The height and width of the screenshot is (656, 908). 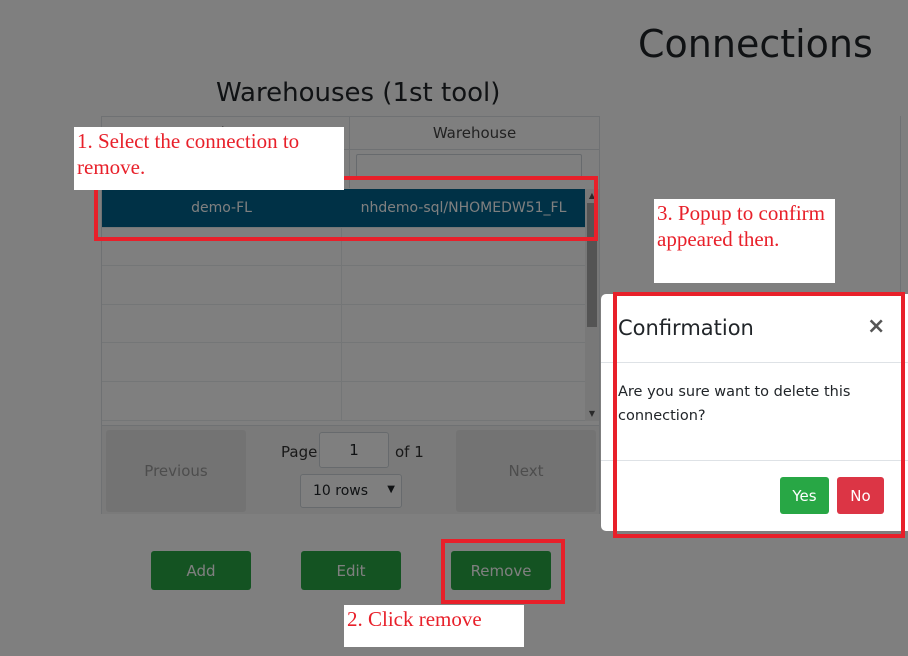 What do you see at coordinates (434, 626) in the screenshot?
I see `annotation-step-2: 2. Click remove` at bounding box center [434, 626].